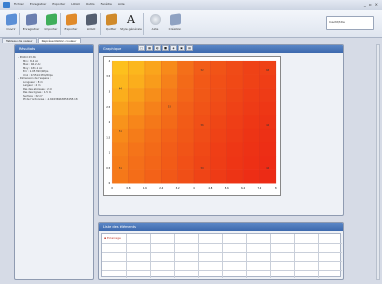 The height and width of the screenshot is (284, 382). Describe the element at coordinates (194, 188) in the screenshot. I see `x-tick-label: 4` at that location.